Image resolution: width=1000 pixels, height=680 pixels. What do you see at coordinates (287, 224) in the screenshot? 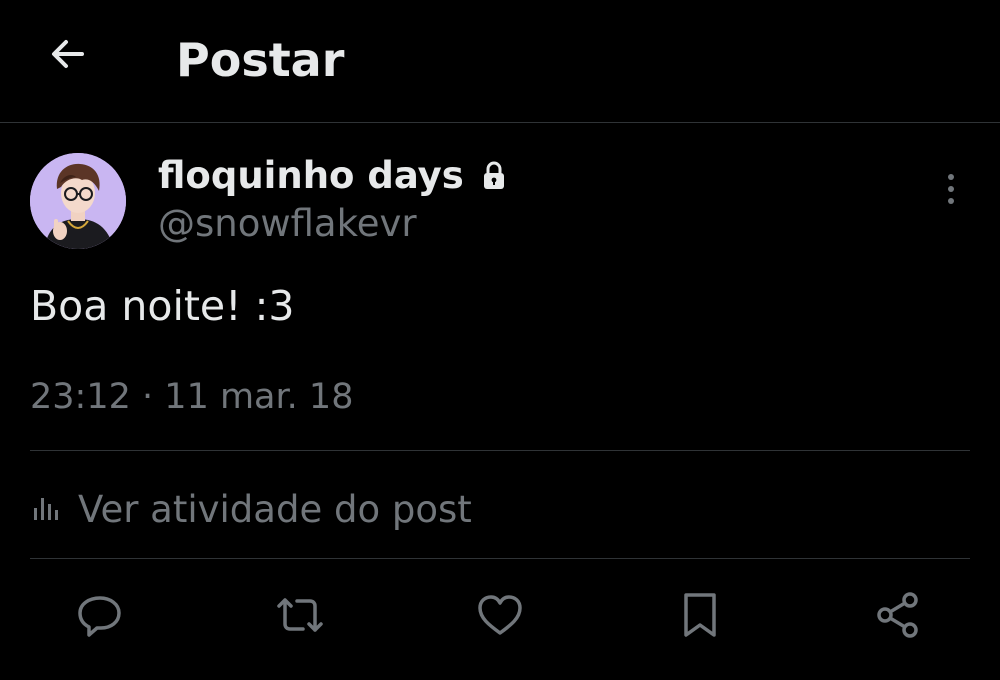
I see `author-handle: @snowflakevr` at bounding box center [287, 224].